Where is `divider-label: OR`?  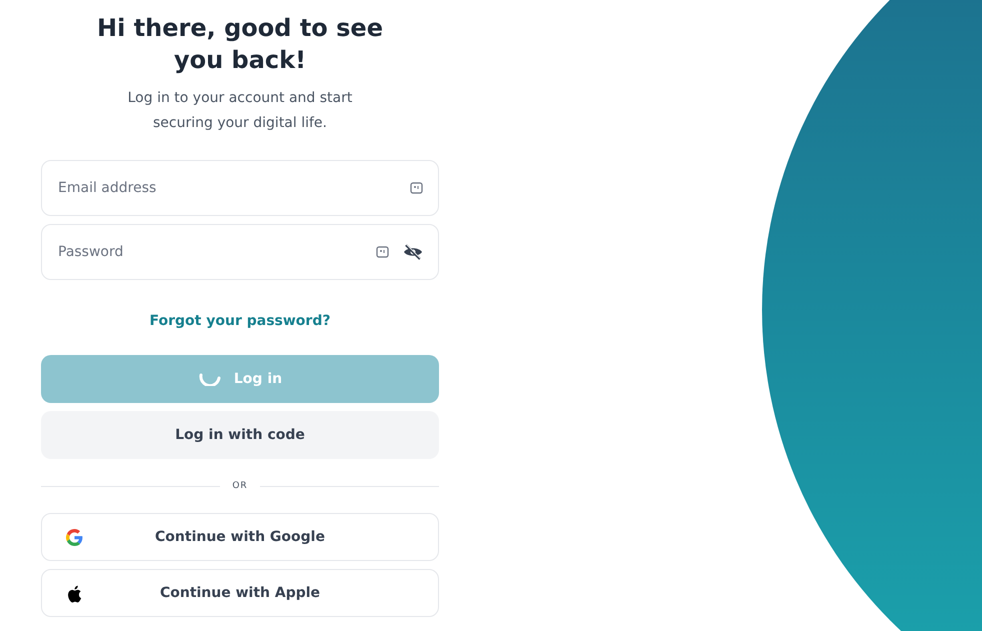 divider-label: OR is located at coordinates (240, 486).